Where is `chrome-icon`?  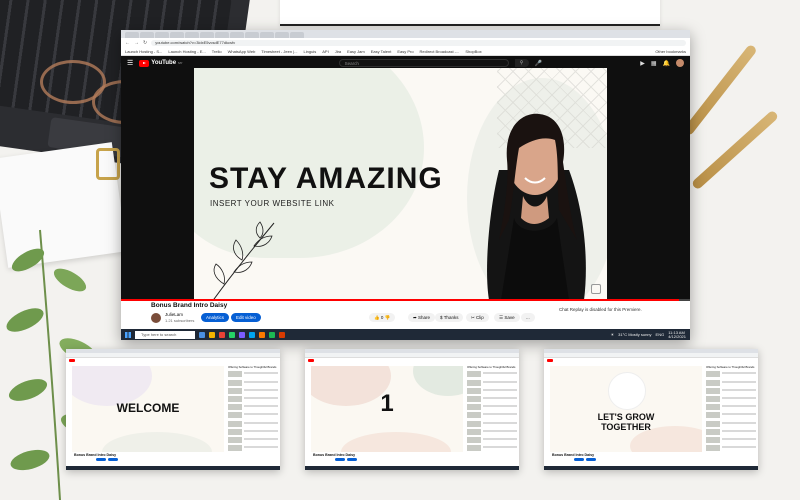
chrome-icon is located at coordinates (222, 334).